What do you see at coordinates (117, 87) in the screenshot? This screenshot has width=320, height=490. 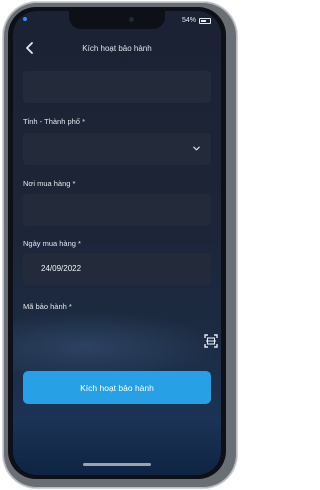 I see `top-field` at bounding box center [117, 87].